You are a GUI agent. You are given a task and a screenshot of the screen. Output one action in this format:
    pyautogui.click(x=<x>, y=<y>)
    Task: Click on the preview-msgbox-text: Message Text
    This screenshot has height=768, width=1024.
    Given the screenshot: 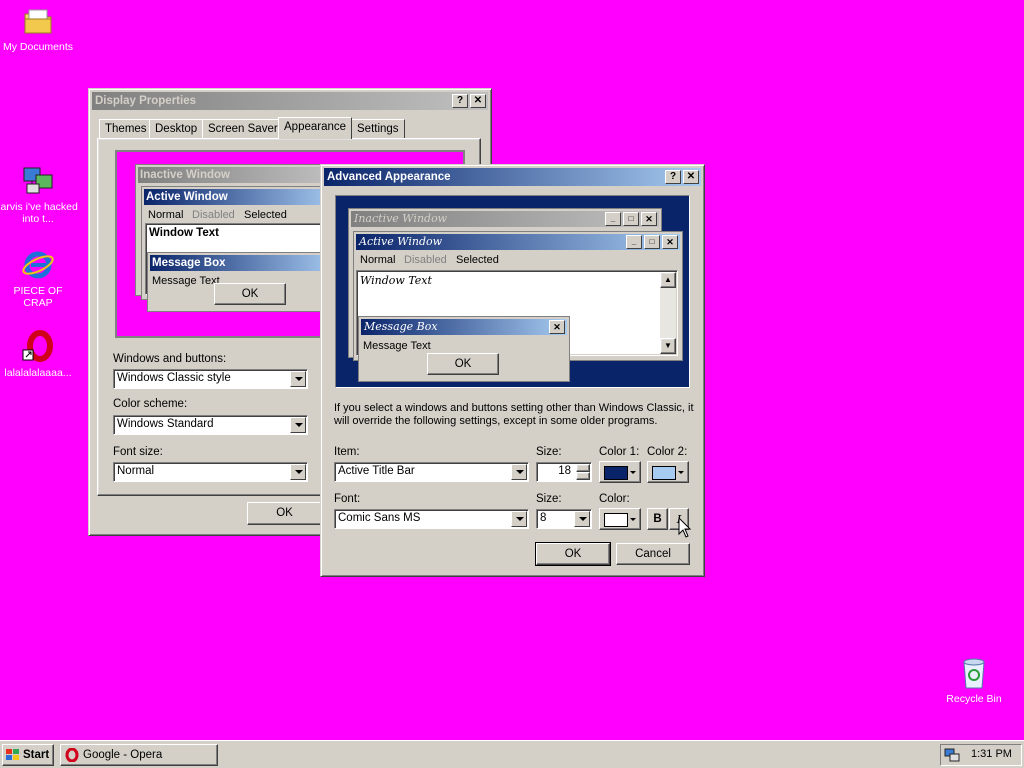 What is the action you would take?
    pyautogui.click(x=186, y=281)
    